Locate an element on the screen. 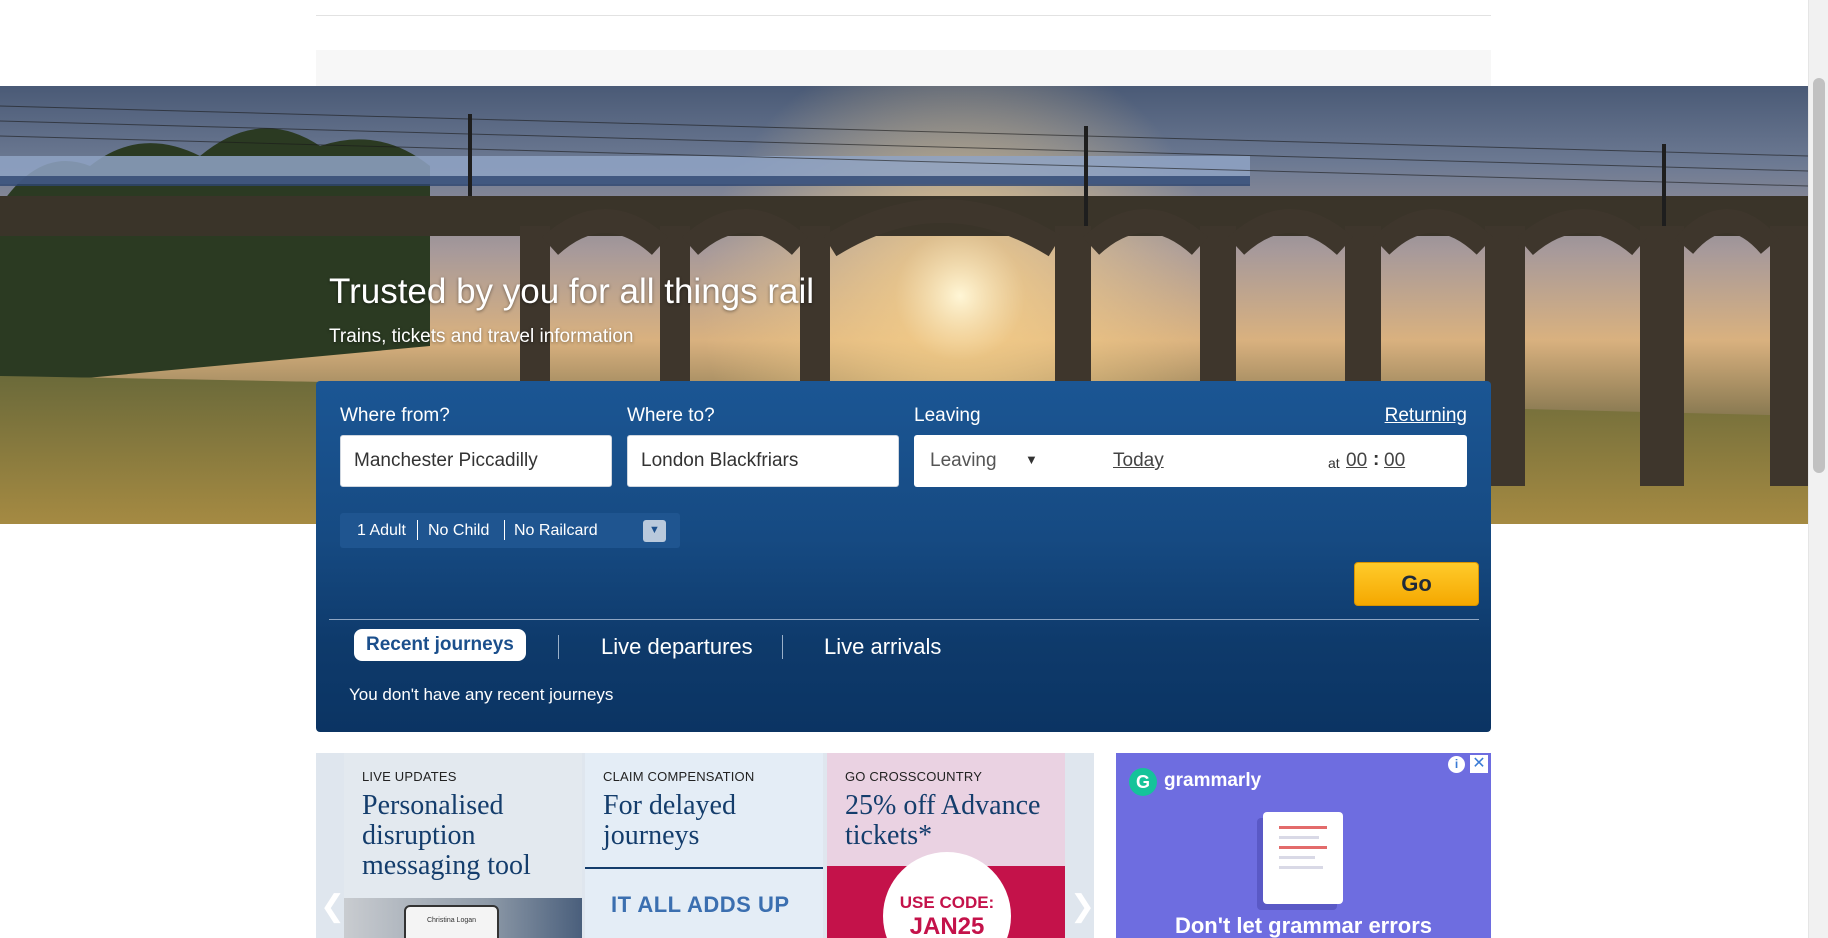 The height and width of the screenshot is (938, 1828). departure-time-picker: Leaving ▼ Today at 00 : 00 is located at coordinates (1190, 461).